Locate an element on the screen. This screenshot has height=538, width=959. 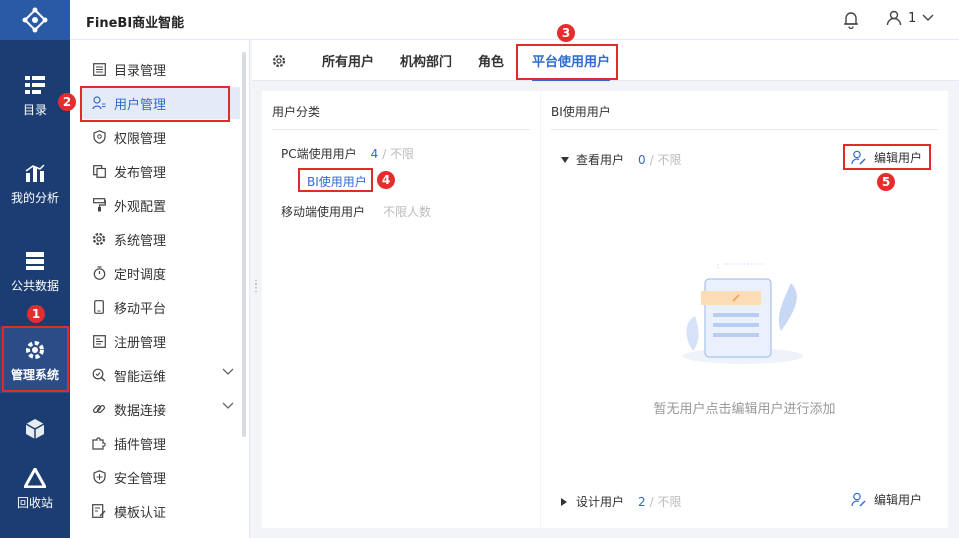
mobile-phone-icon is located at coordinates (99, 307).